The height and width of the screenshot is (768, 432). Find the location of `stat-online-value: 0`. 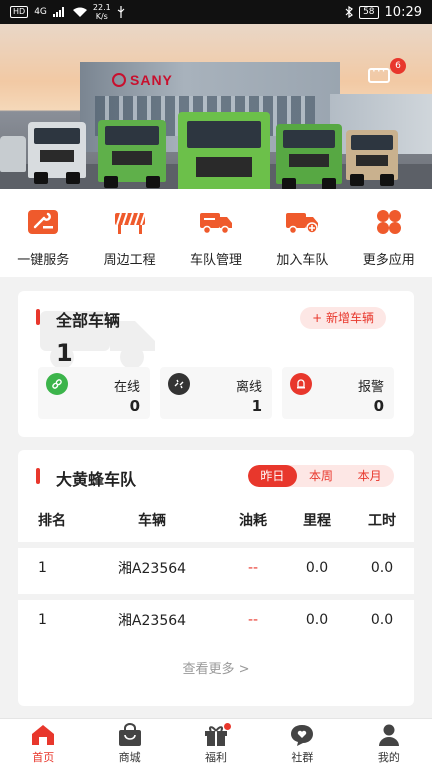

stat-online-value: 0 is located at coordinates (134, 406).